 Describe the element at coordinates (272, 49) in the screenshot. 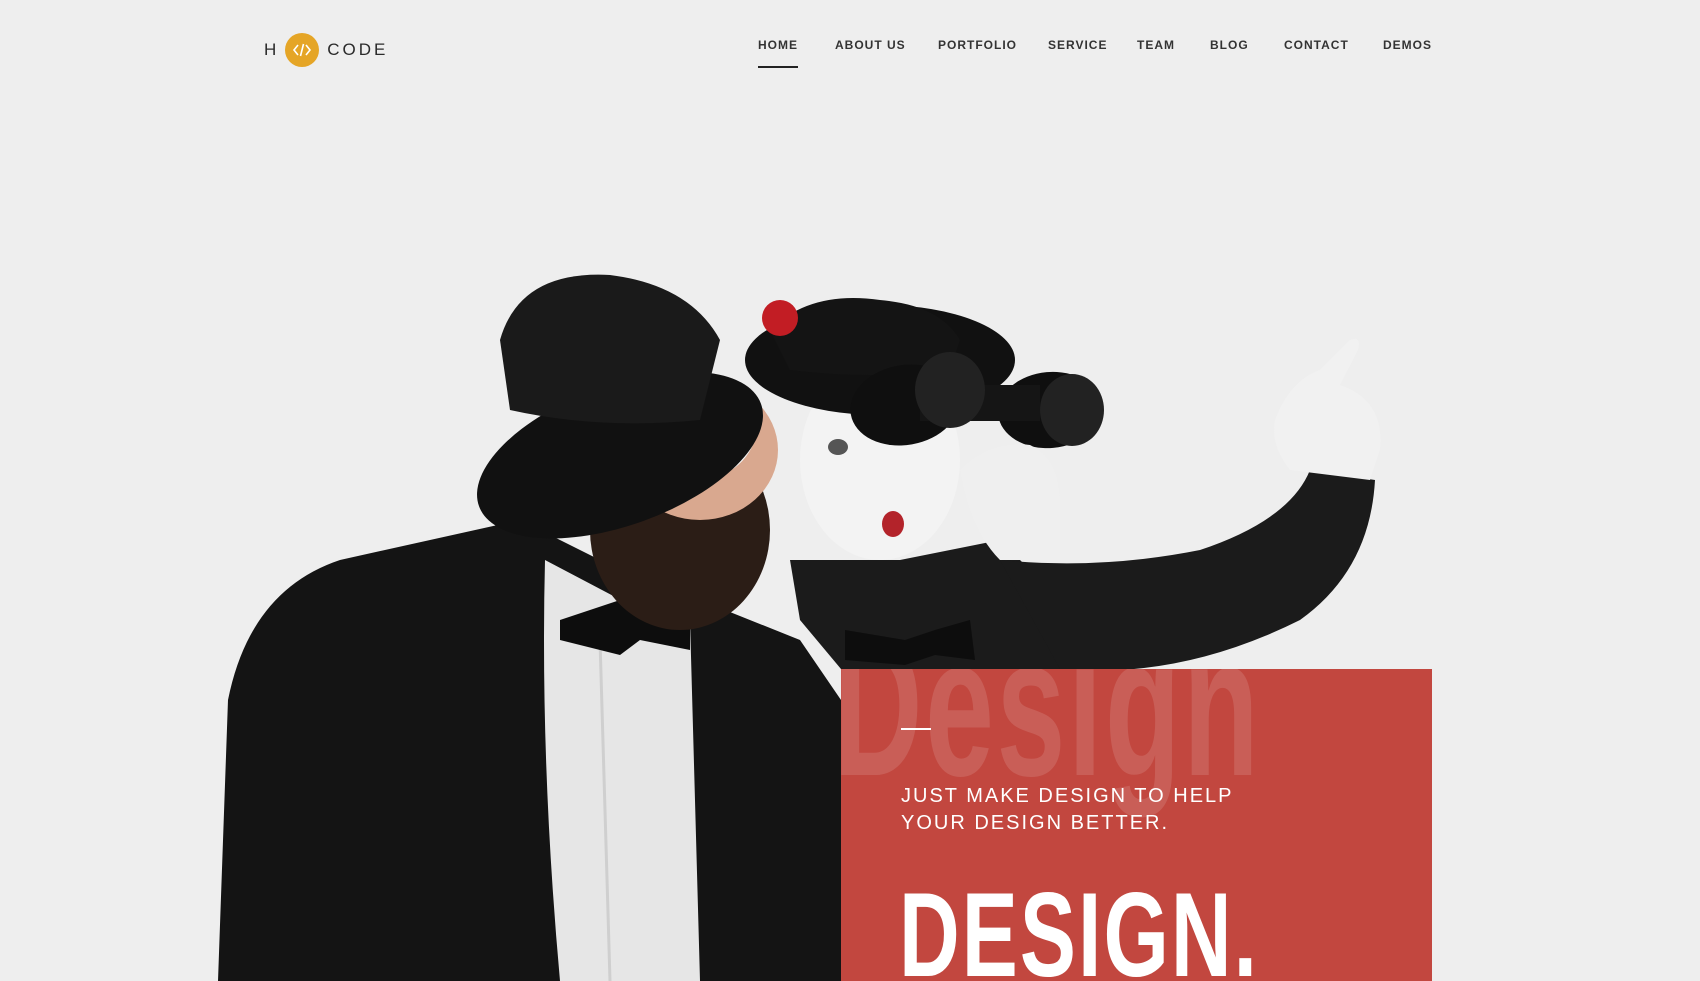

I see `logo-letter-h: H` at that location.